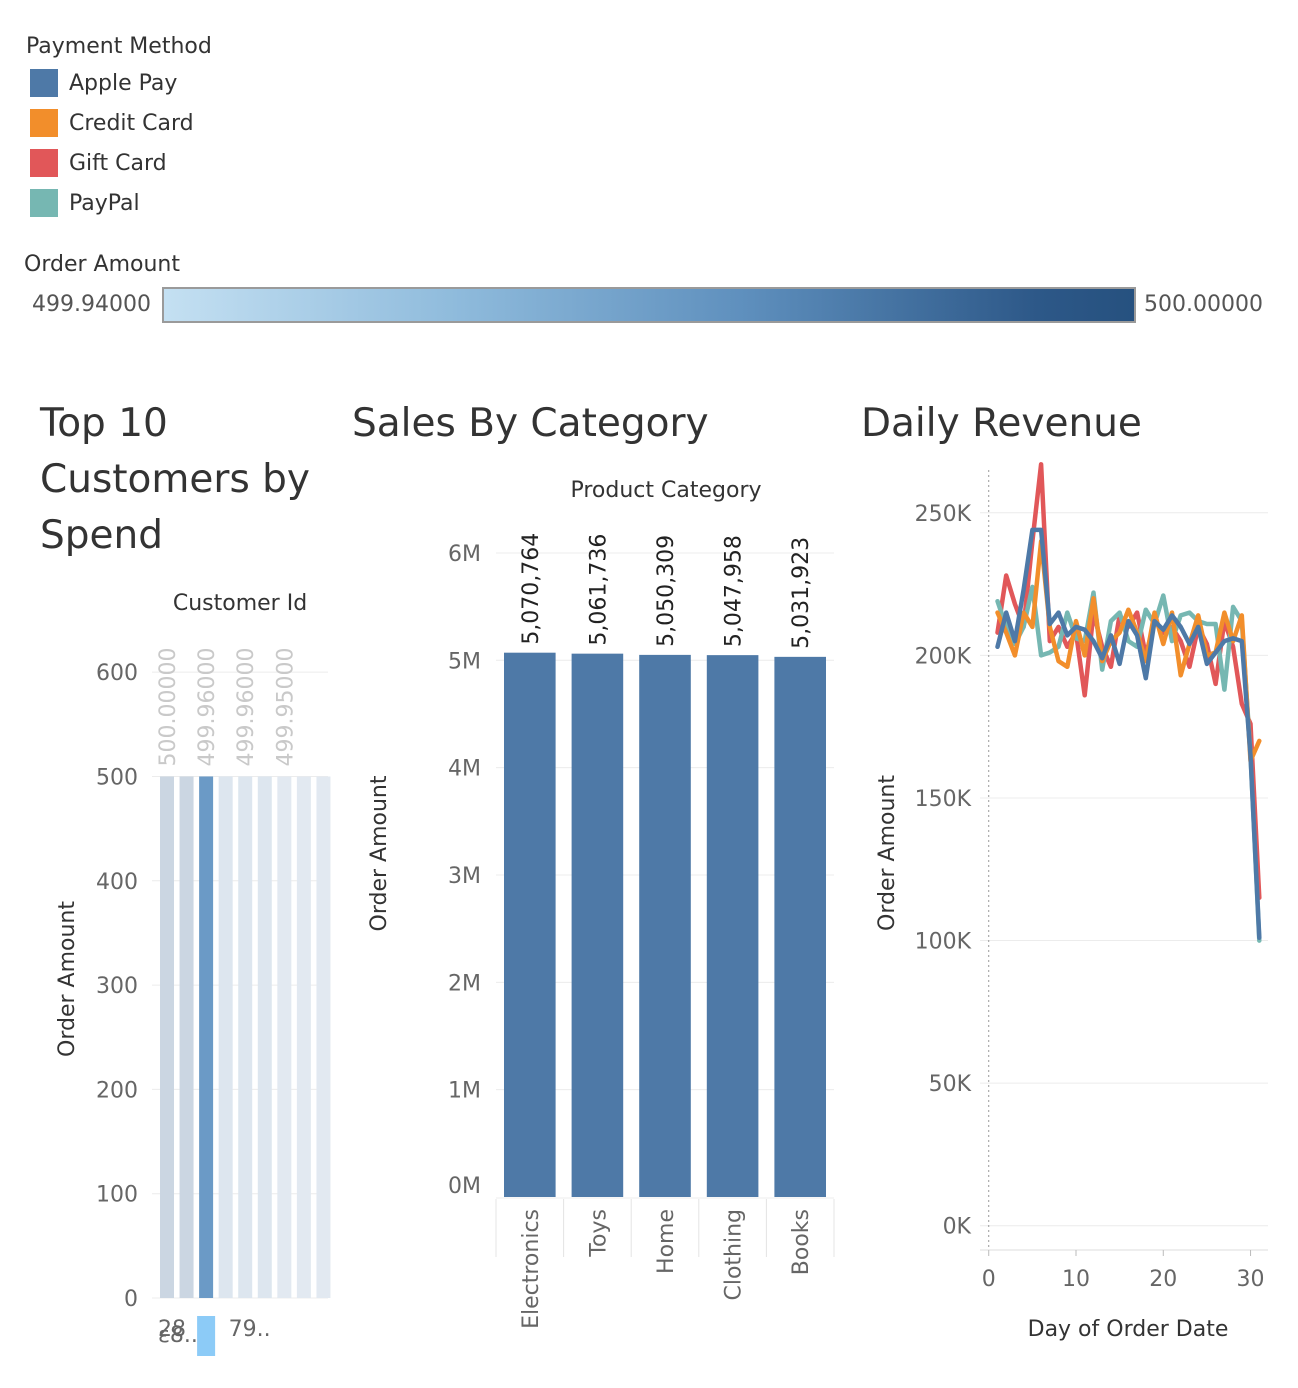 The width and height of the screenshot is (1298, 1388). Describe the element at coordinates (91, 304) in the screenshot. I see `gradient-min-label: 499.94000` at that location.